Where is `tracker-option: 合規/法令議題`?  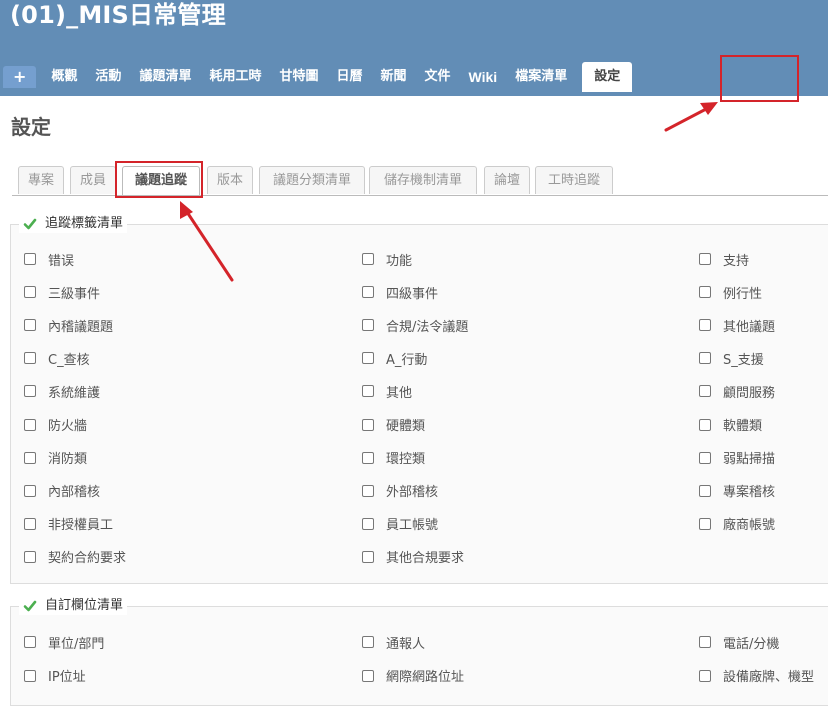
tracker-option: 合規/法令議題 is located at coordinates (415, 325).